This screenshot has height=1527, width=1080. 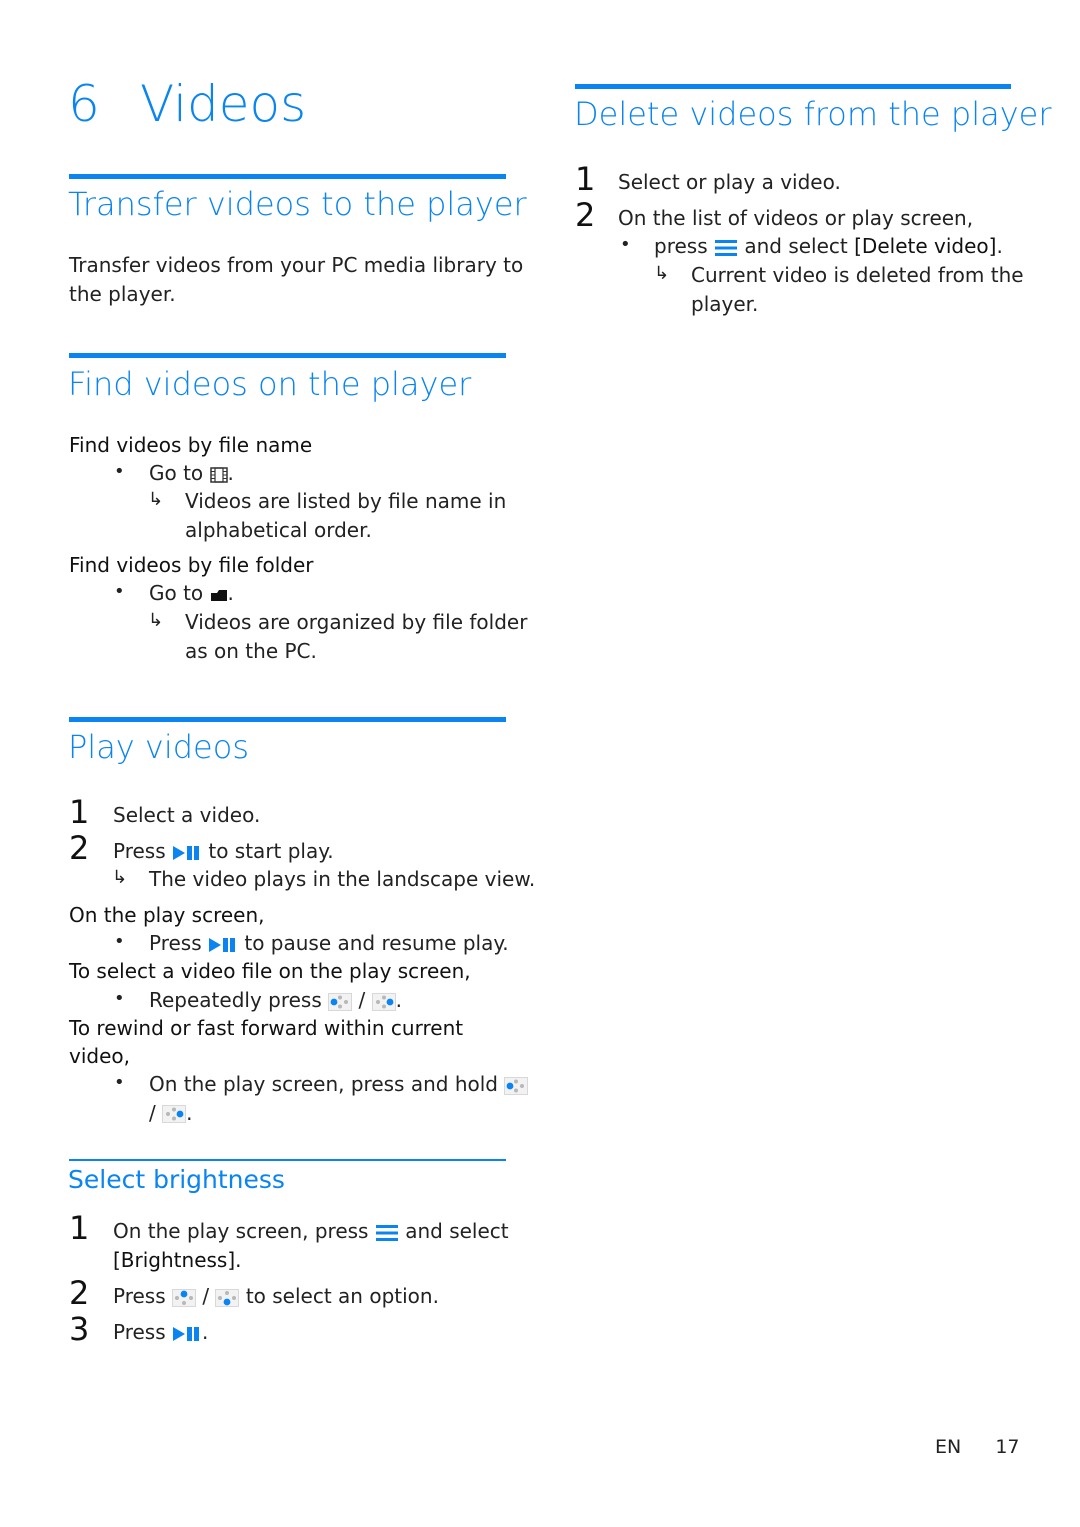 What do you see at coordinates (725, 303) in the screenshot?
I see `result-line: player.` at bounding box center [725, 303].